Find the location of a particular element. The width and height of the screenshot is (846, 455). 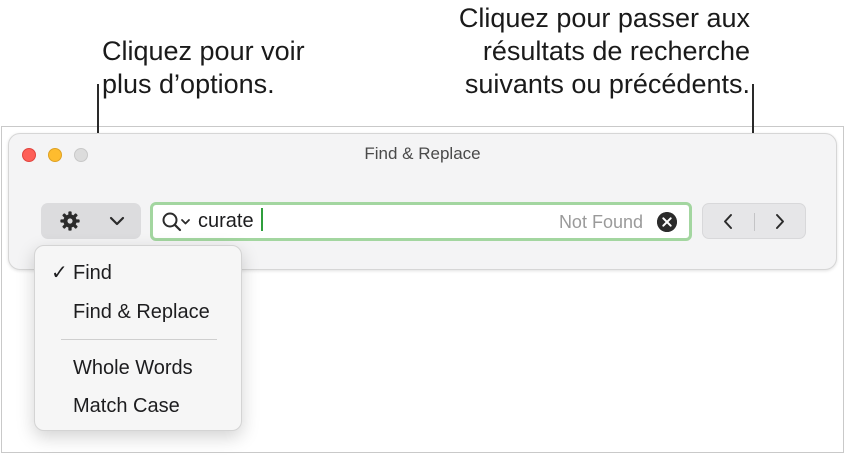

previous-result-button is located at coordinates (728, 221).